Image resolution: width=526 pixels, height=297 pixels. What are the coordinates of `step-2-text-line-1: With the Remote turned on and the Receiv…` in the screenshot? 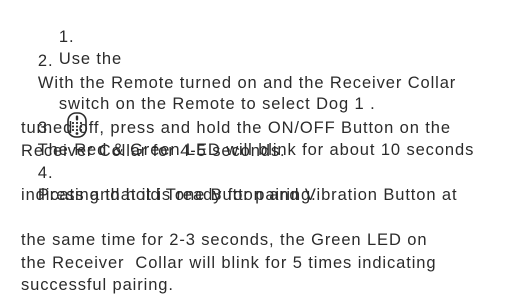 It's located at (247, 83).